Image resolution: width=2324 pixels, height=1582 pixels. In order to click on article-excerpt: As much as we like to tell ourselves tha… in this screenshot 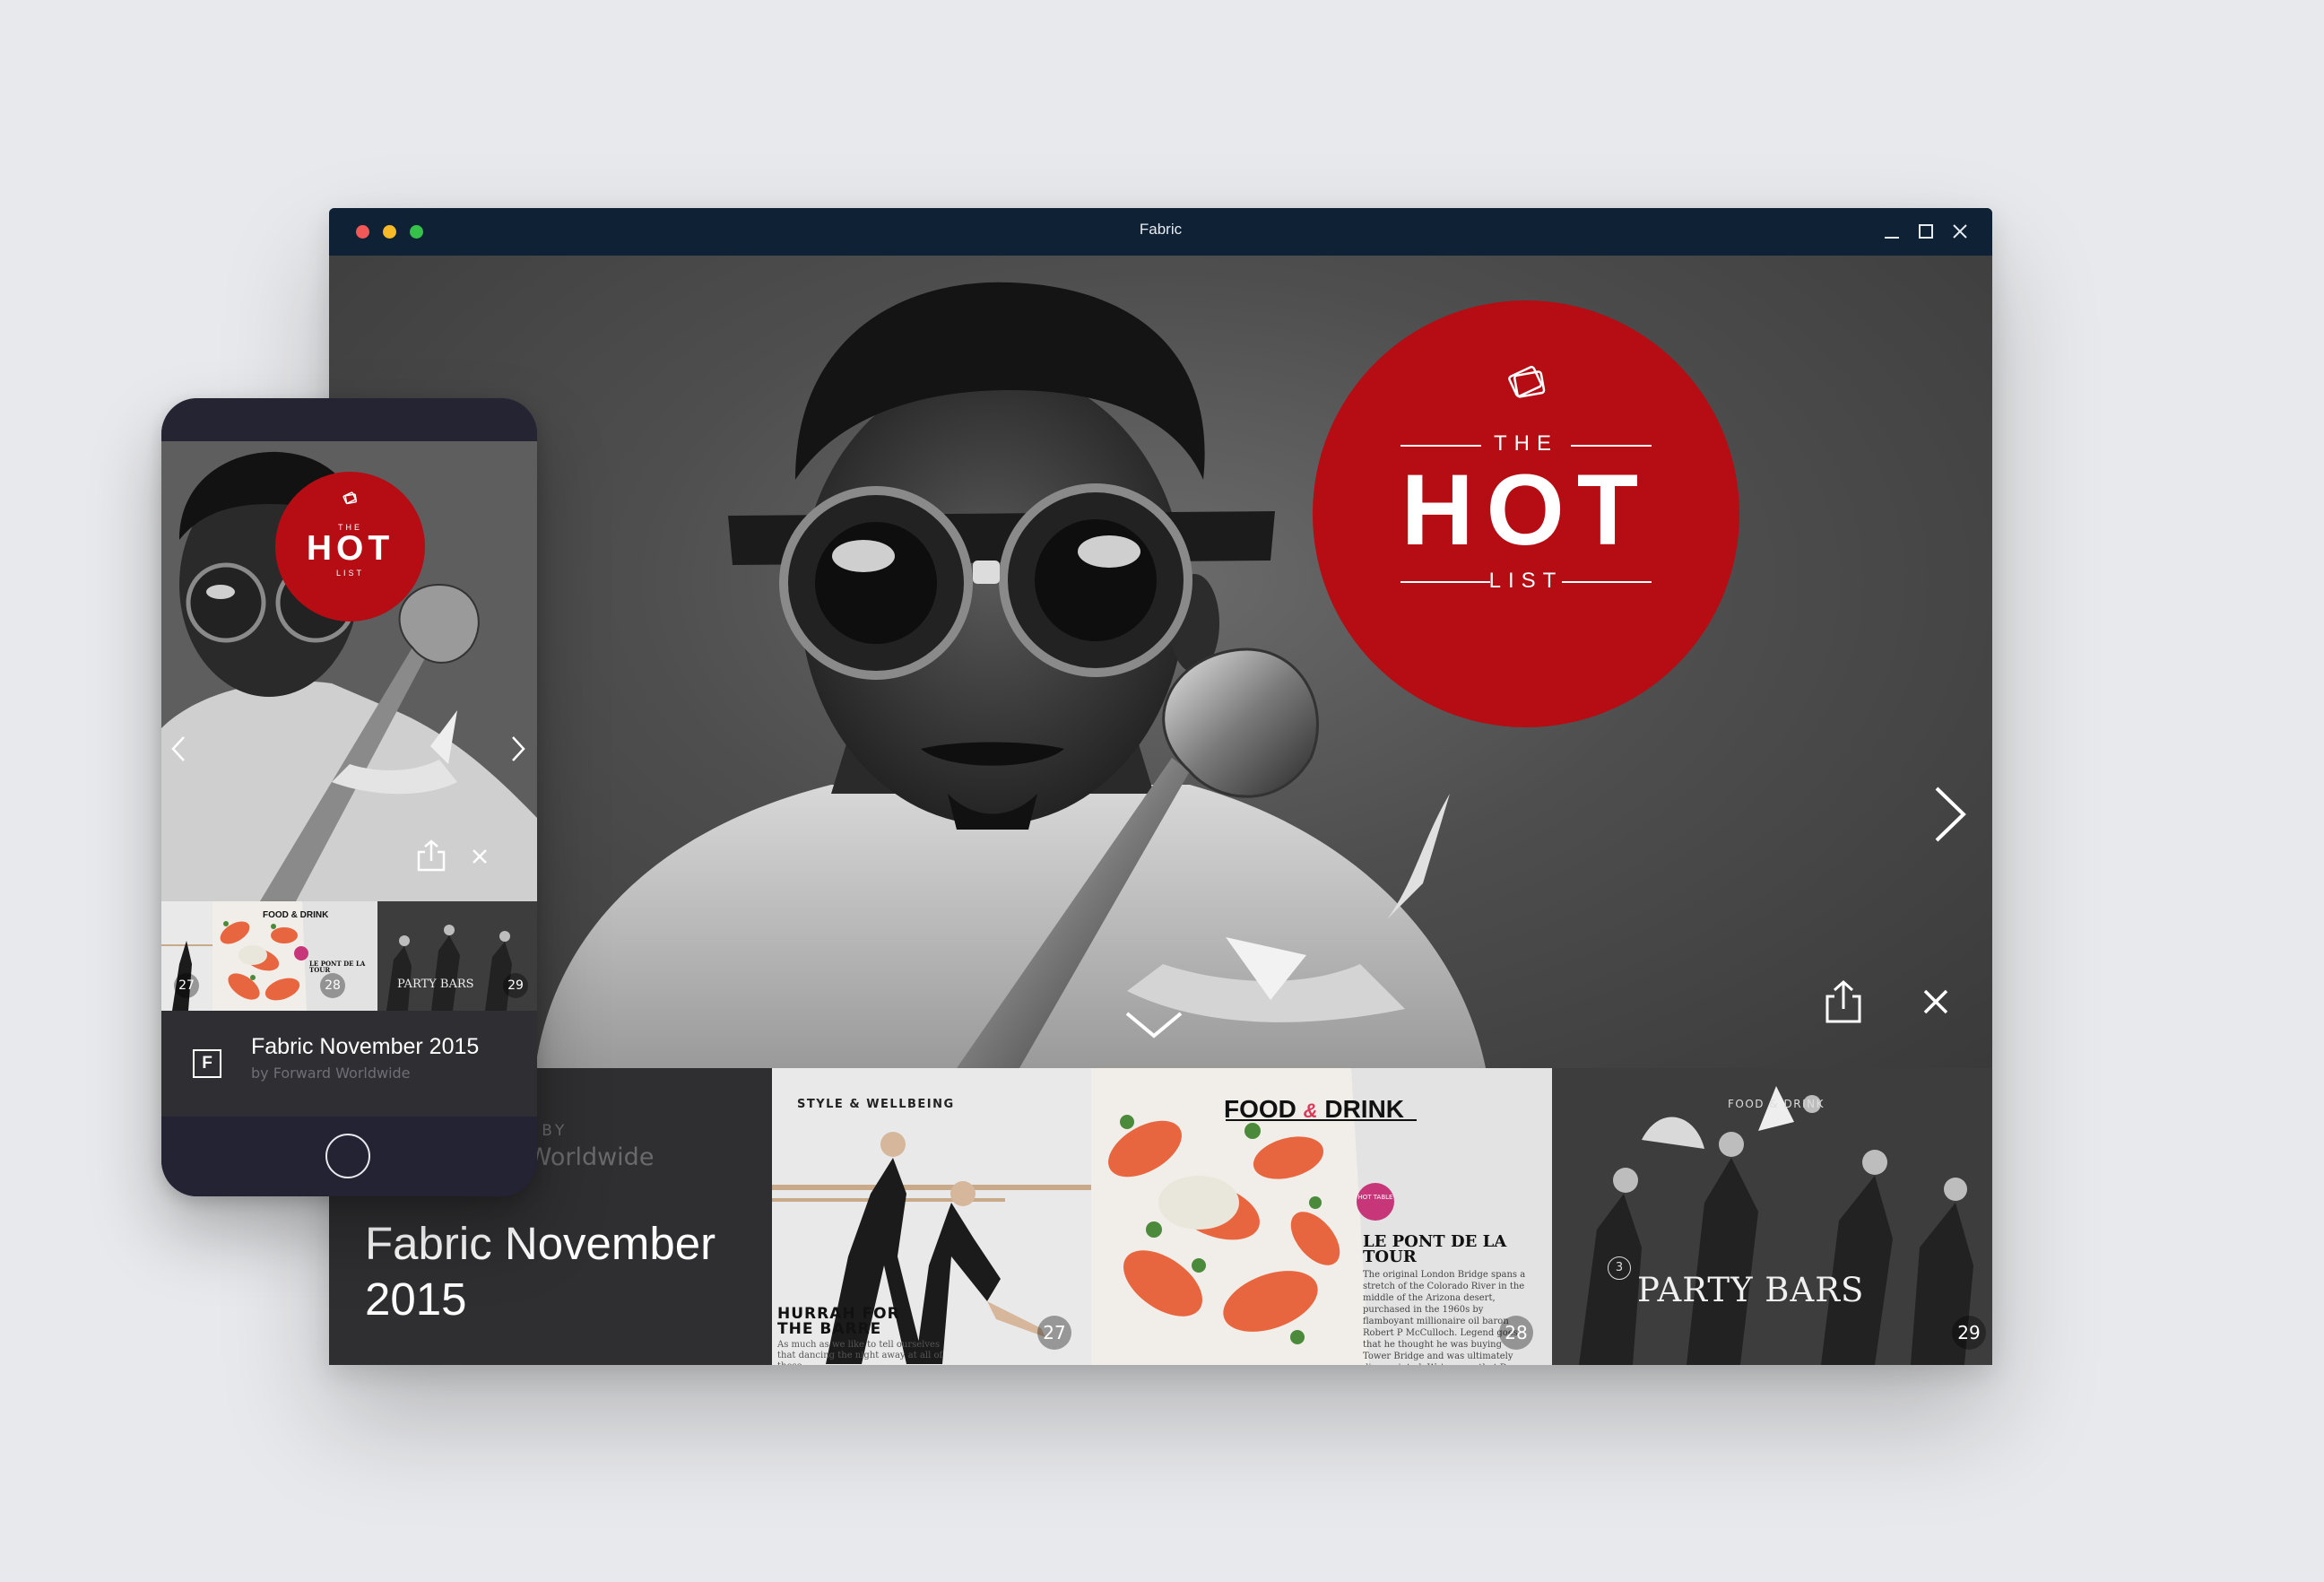, I will do `click(860, 1352)`.